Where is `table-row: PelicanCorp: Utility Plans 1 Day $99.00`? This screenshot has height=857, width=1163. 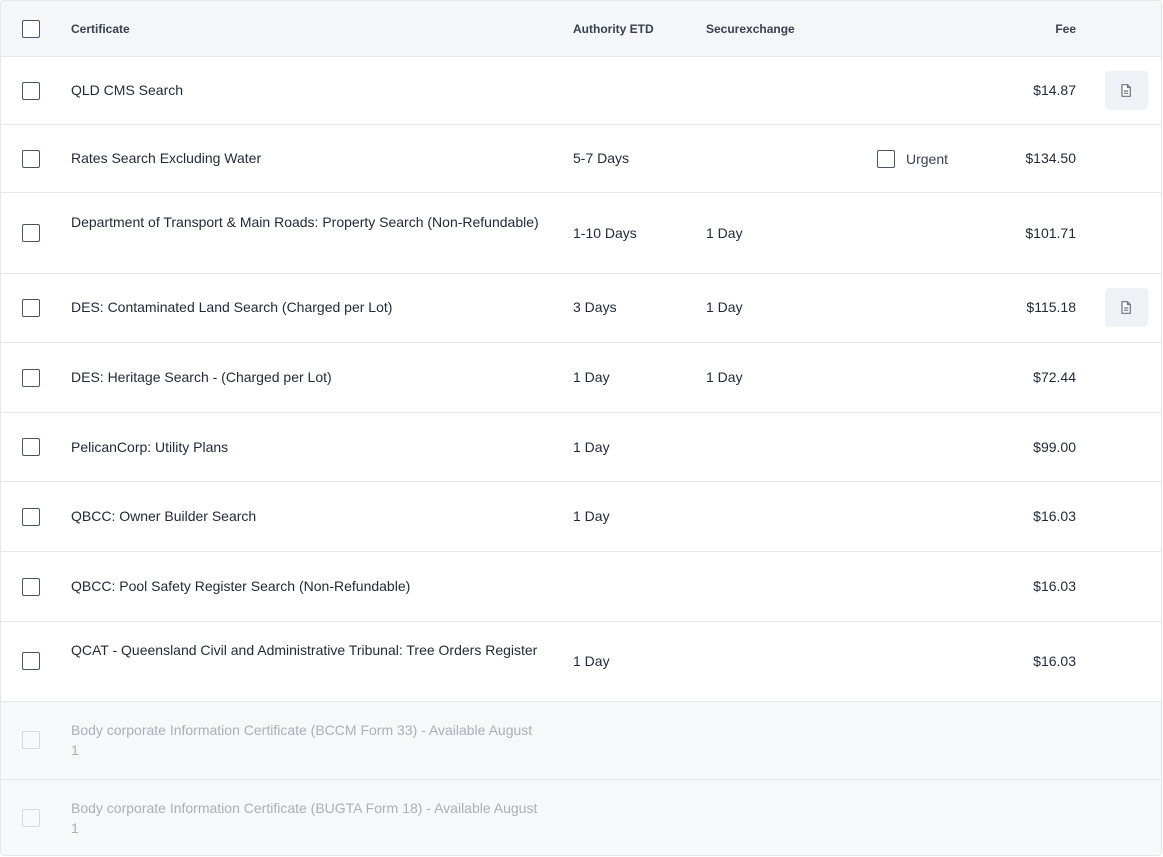 table-row: PelicanCorp: Utility Plans 1 Day $99.00 is located at coordinates (581, 447).